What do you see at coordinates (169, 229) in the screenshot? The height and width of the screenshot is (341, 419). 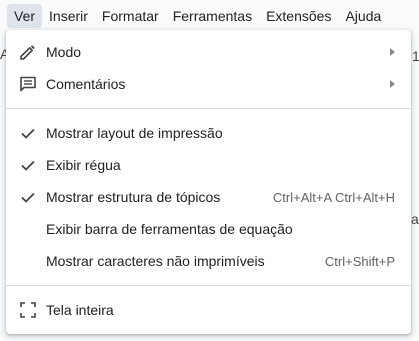 I see `menu-item-label: Exibir barra de ferramentas de equação` at bounding box center [169, 229].